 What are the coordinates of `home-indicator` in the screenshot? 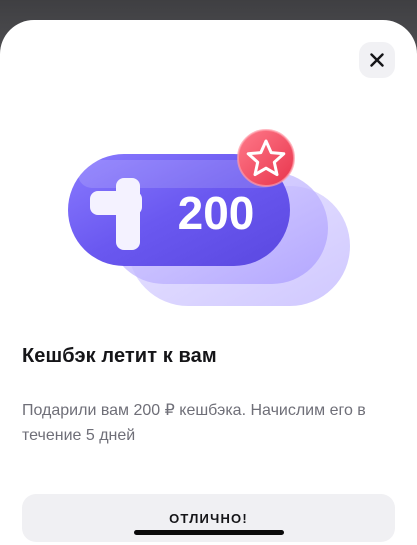 It's located at (209, 532).